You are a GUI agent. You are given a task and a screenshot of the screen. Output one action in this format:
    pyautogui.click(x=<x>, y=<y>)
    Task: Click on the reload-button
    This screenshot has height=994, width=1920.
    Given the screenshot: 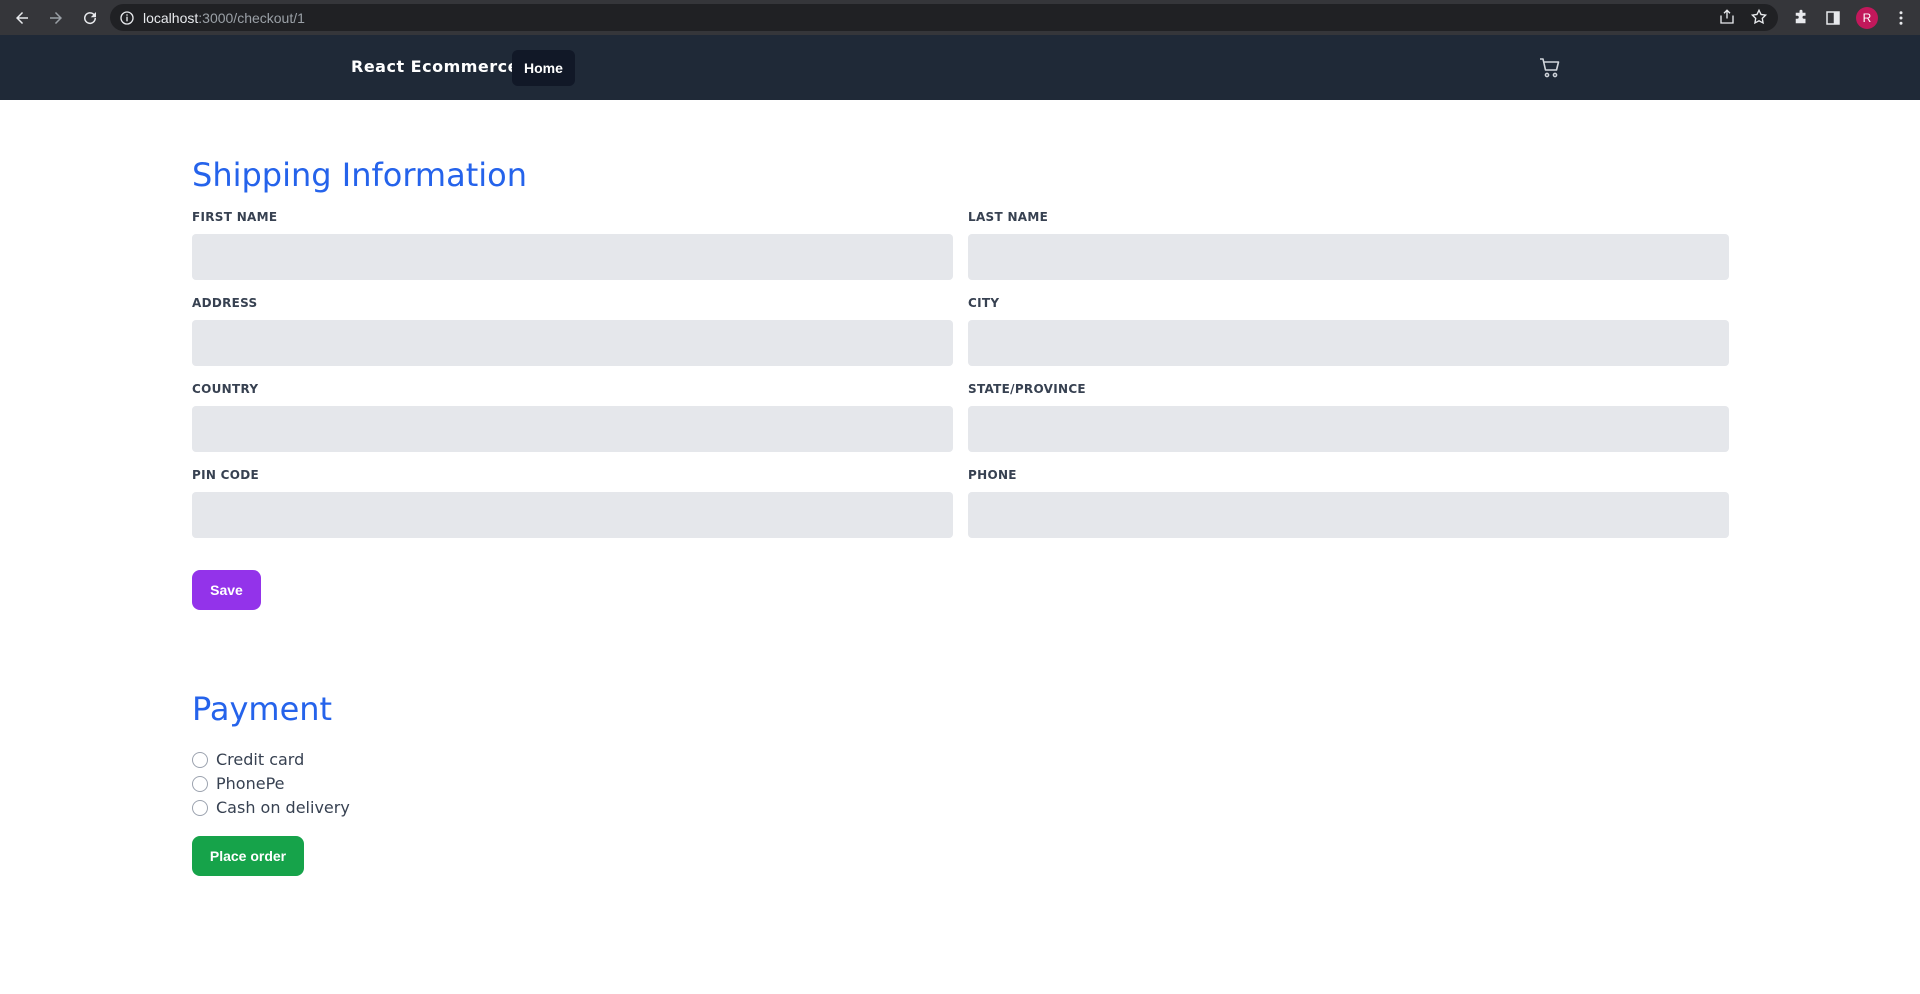 What is the action you would take?
    pyautogui.click(x=90, y=18)
    